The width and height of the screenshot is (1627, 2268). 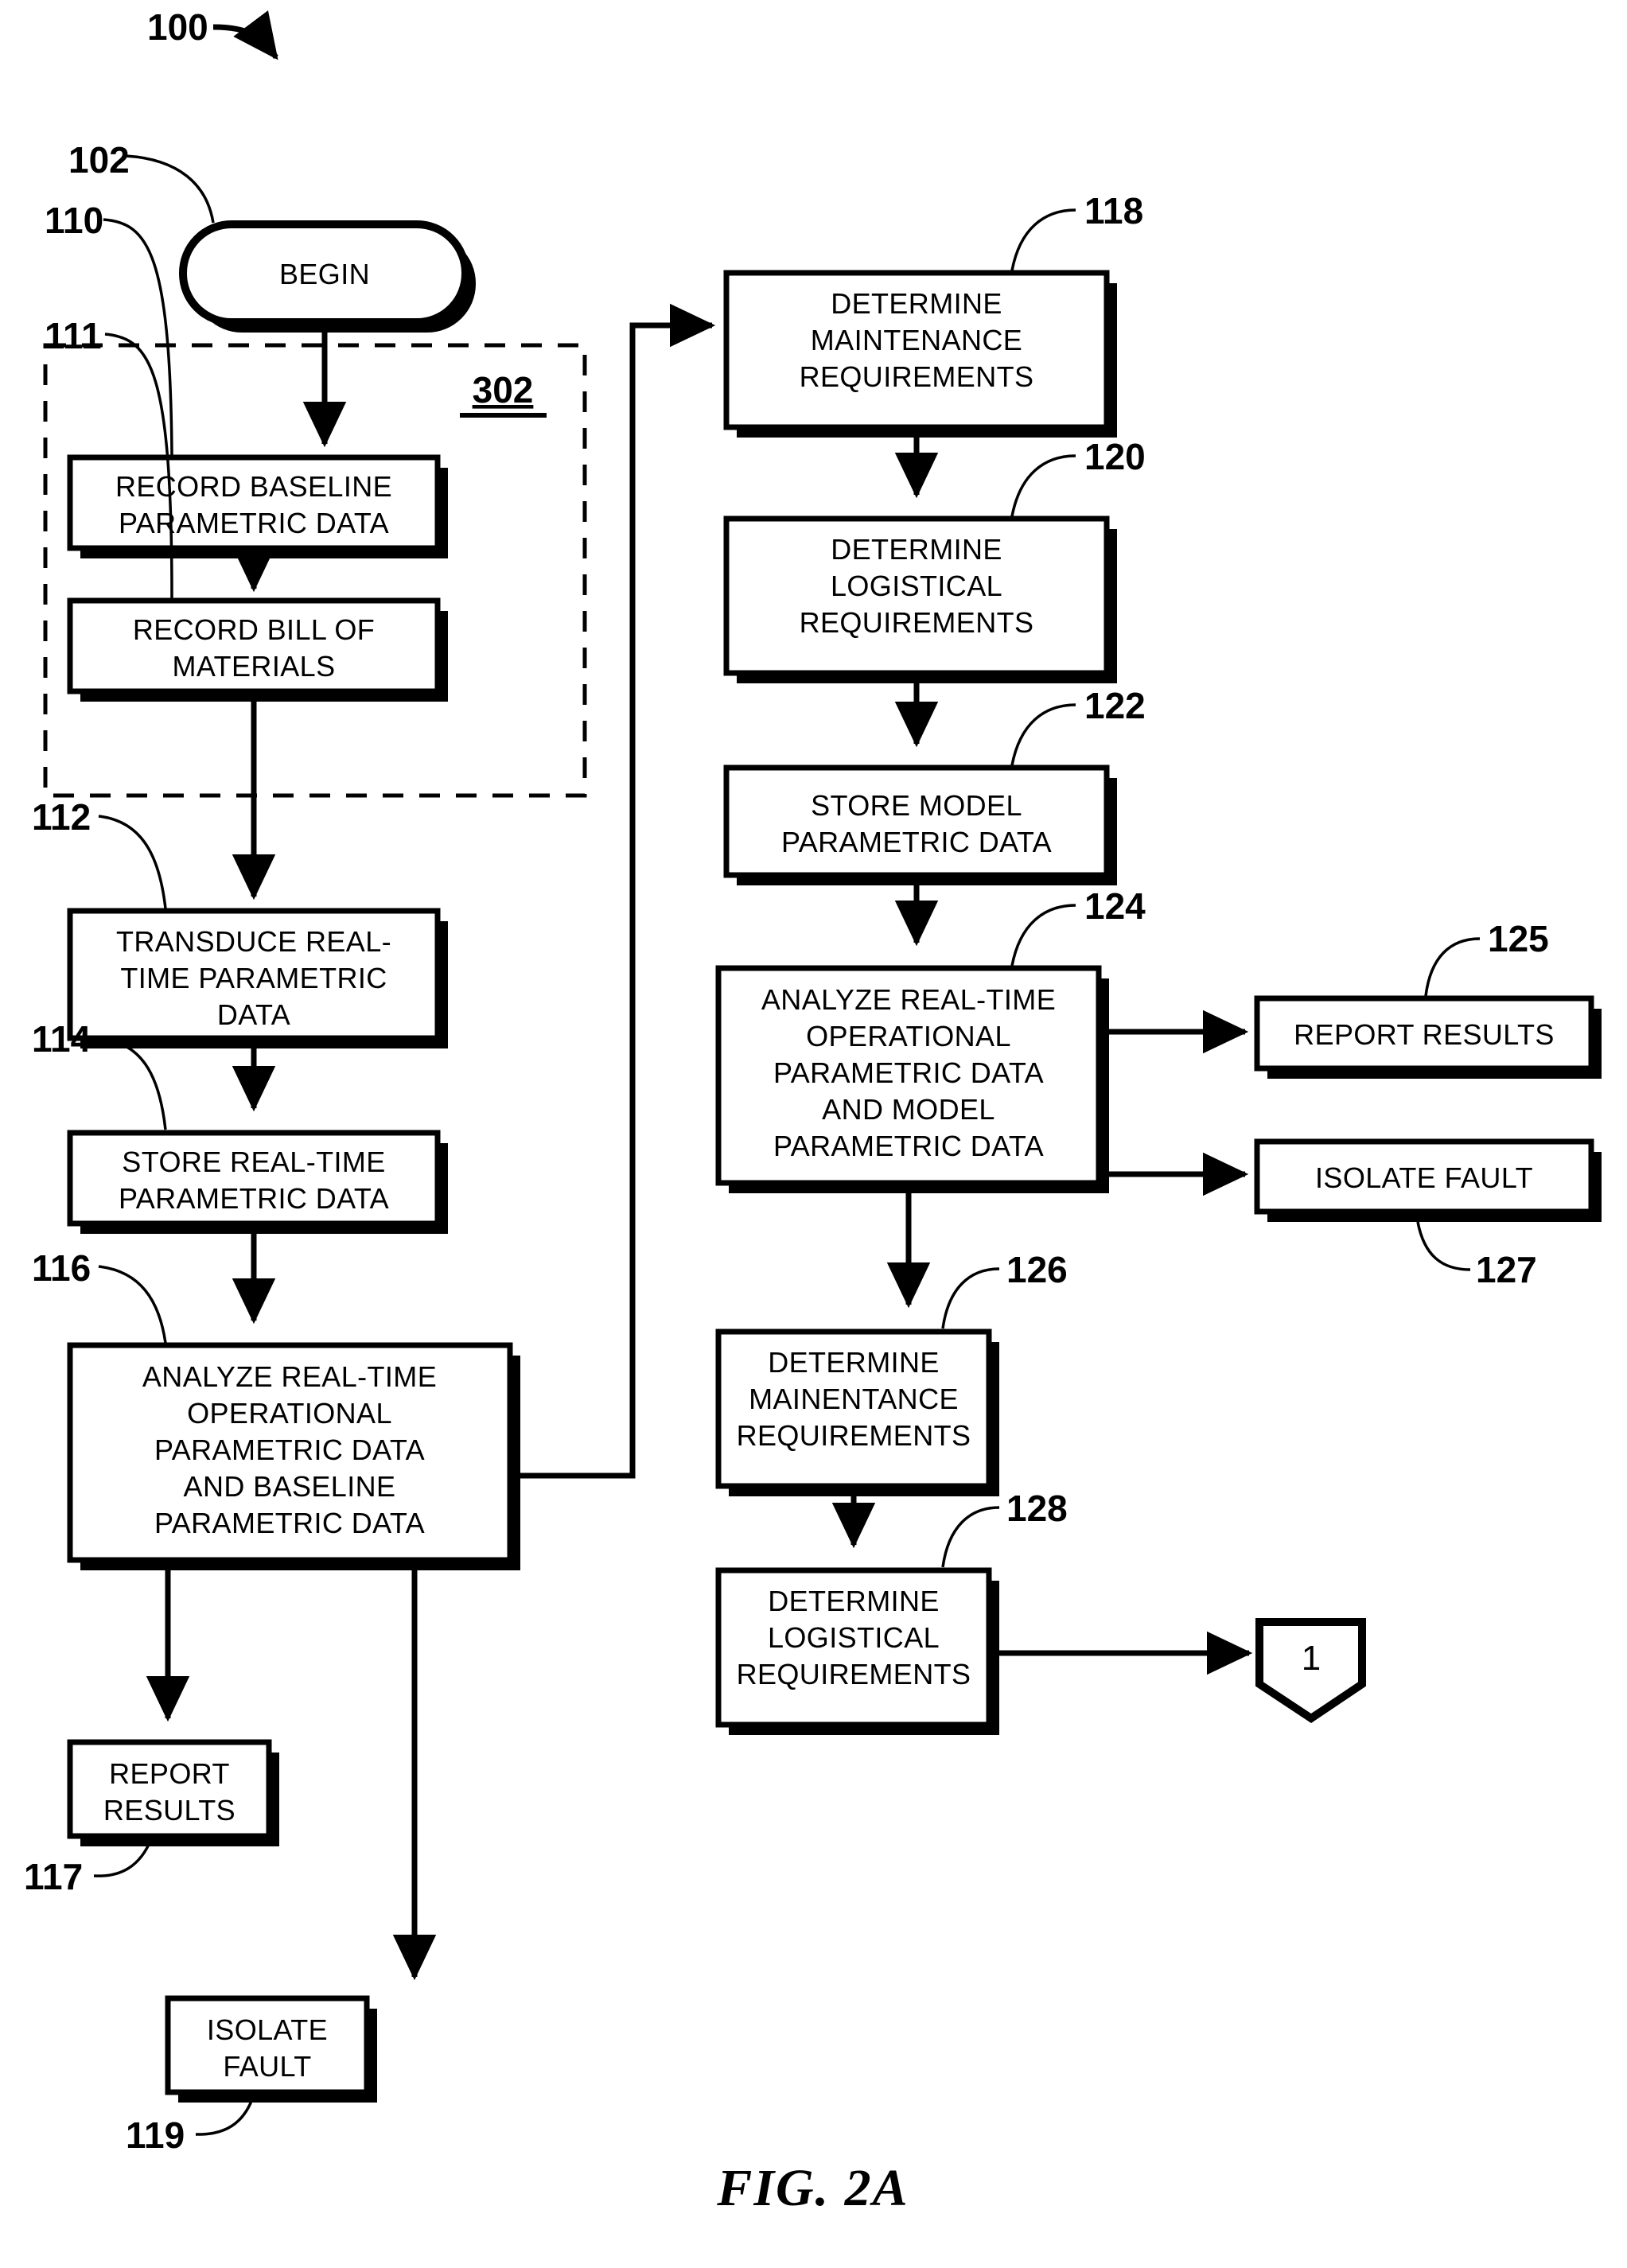 I want to click on node-116-label-line5: PARAMETRIC DATA, so click(x=289, y=1523).